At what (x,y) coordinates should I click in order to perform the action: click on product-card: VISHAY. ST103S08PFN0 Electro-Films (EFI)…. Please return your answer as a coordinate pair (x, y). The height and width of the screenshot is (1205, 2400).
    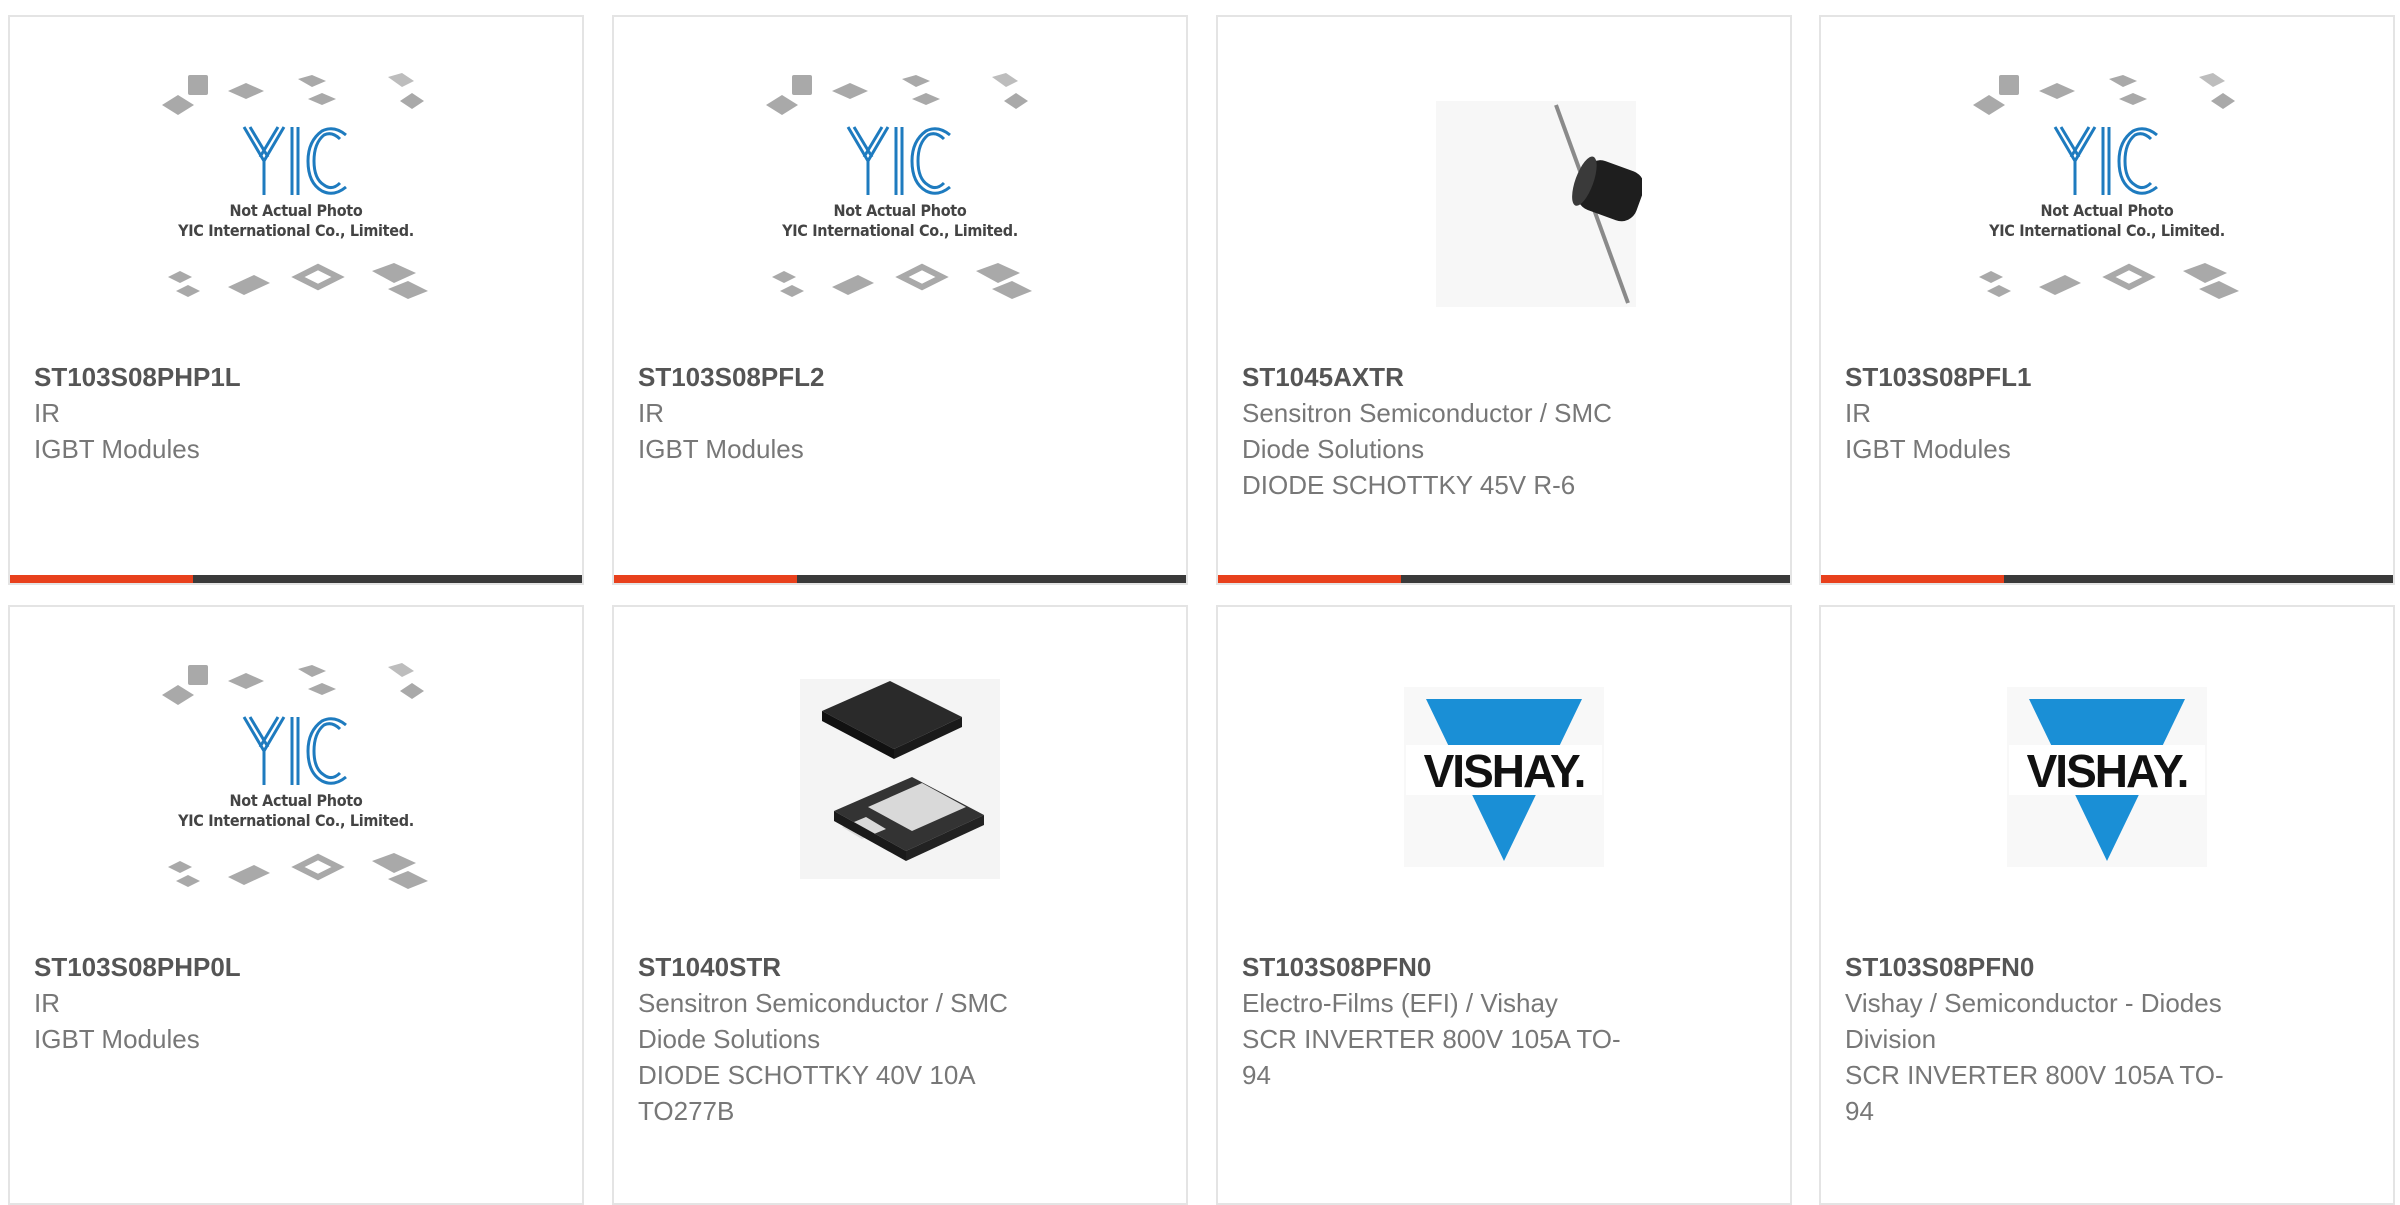
    Looking at the image, I should click on (1504, 905).